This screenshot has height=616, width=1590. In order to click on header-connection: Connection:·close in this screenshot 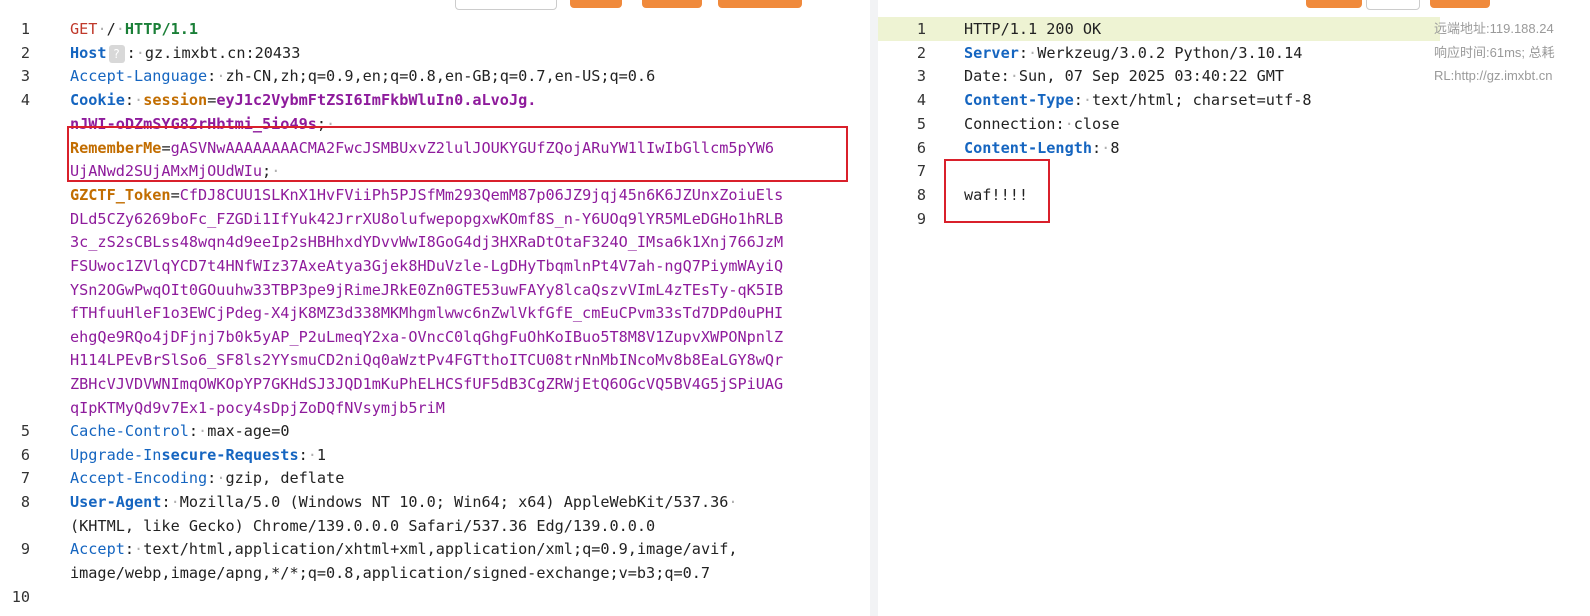, I will do `click(1041, 124)`.